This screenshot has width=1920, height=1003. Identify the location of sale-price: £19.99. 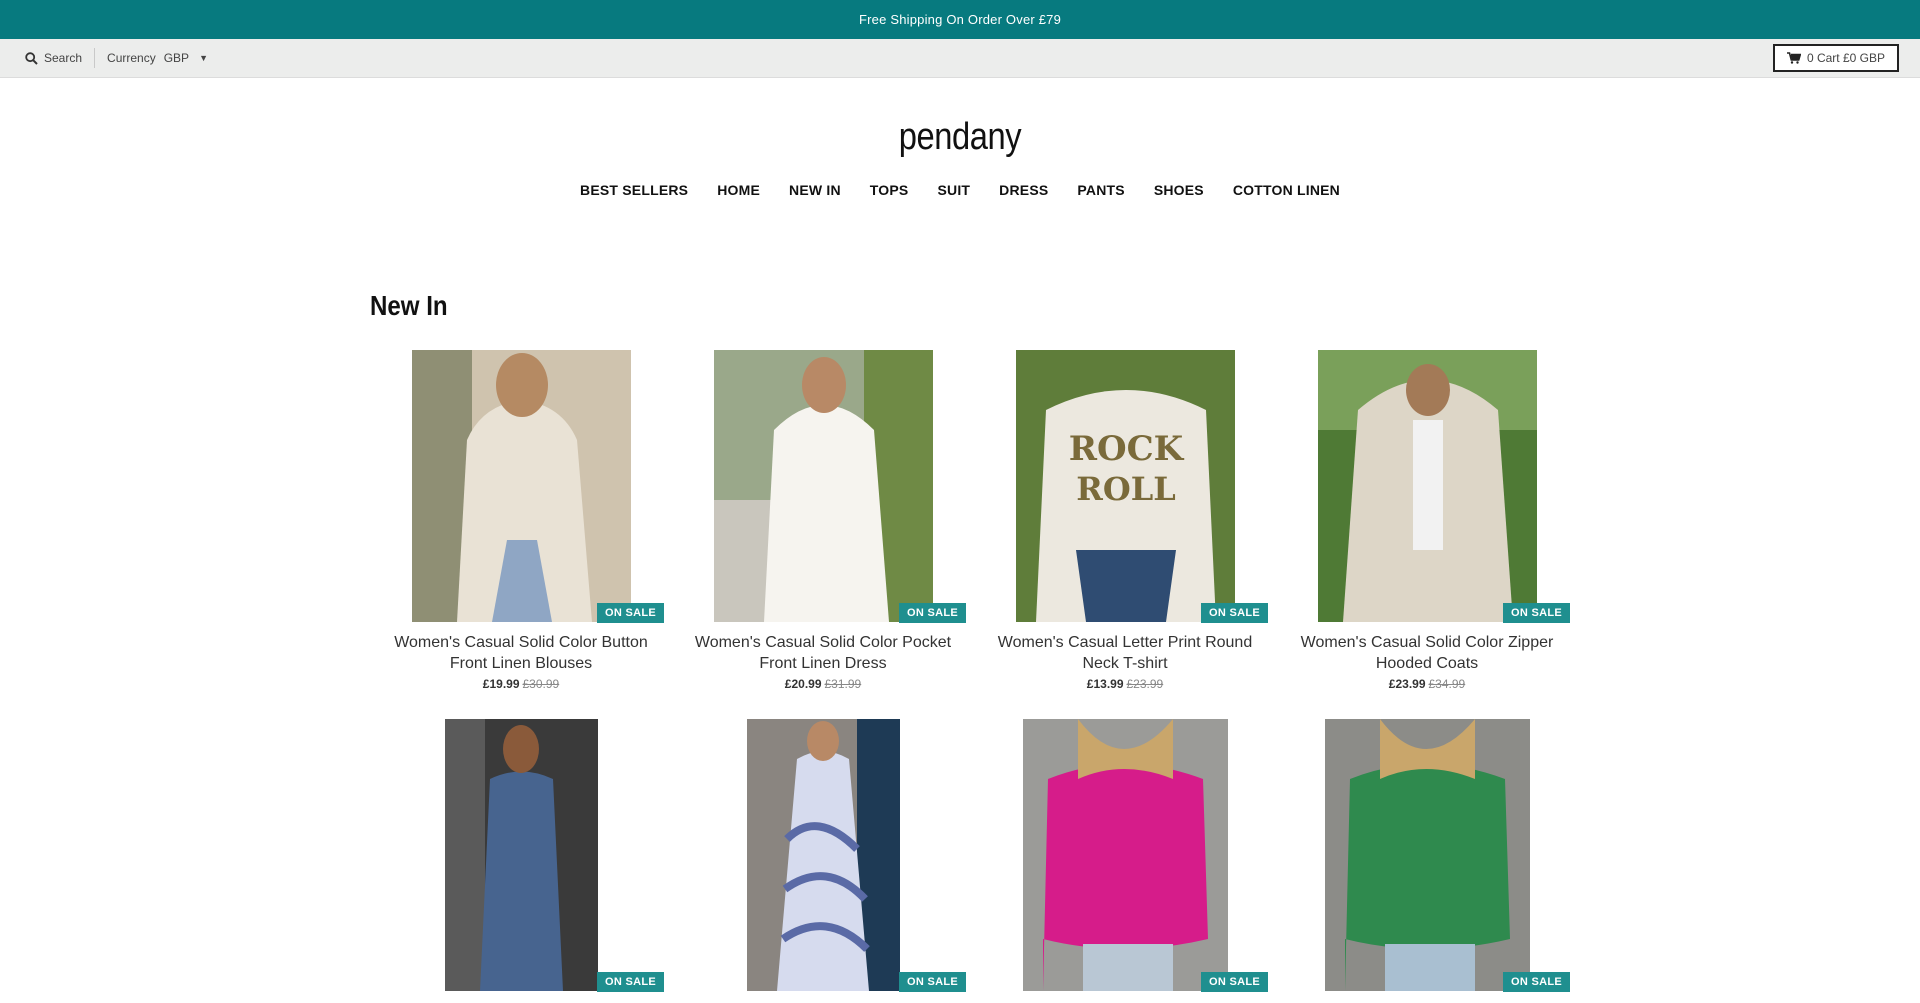
(501, 684).